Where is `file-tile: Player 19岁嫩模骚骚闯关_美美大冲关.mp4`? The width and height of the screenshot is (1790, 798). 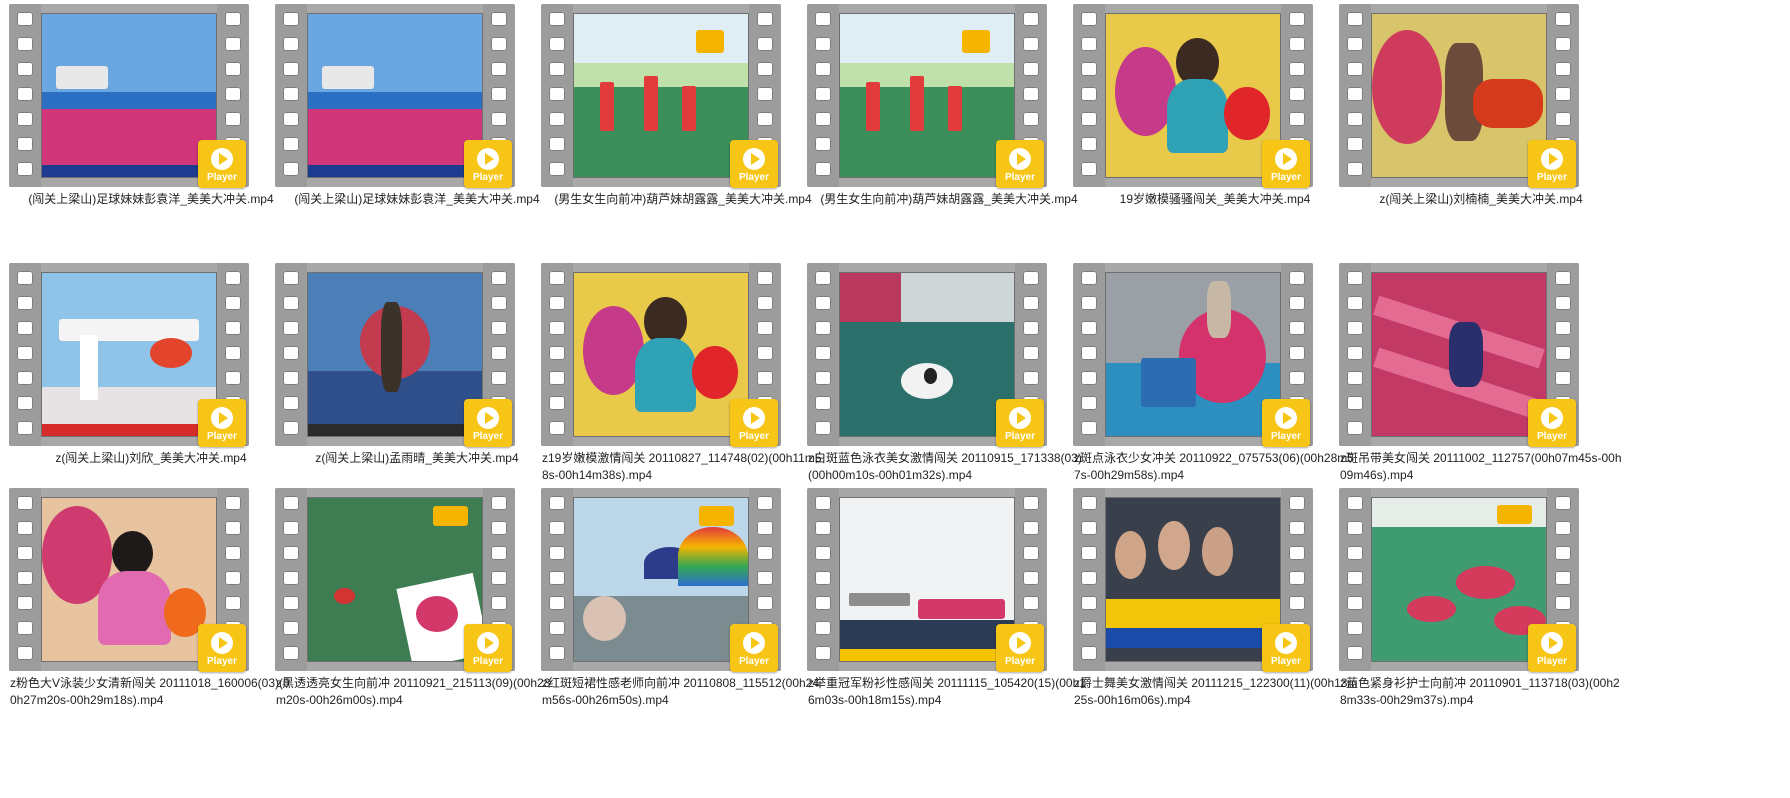 file-tile: Player 19岁嫩模骚骚闯关_美美大冲关.mp4 is located at coordinates (1215, 124).